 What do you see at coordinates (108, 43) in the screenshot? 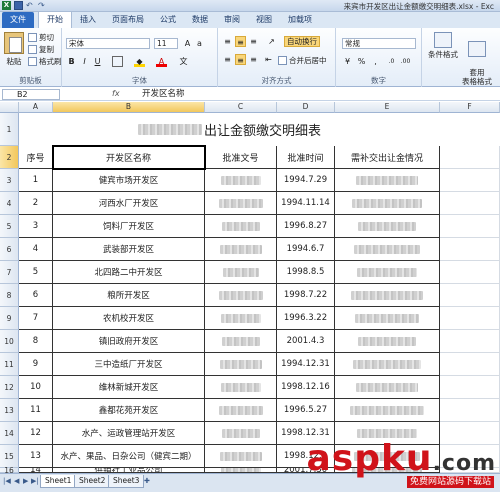
I see `font-name-combo: 宋体` at bounding box center [108, 43].